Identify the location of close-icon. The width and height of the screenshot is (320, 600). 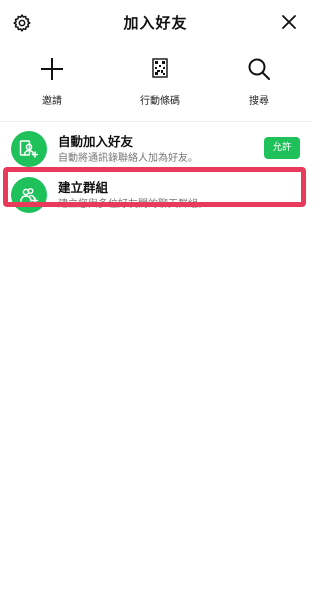
(289, 22).